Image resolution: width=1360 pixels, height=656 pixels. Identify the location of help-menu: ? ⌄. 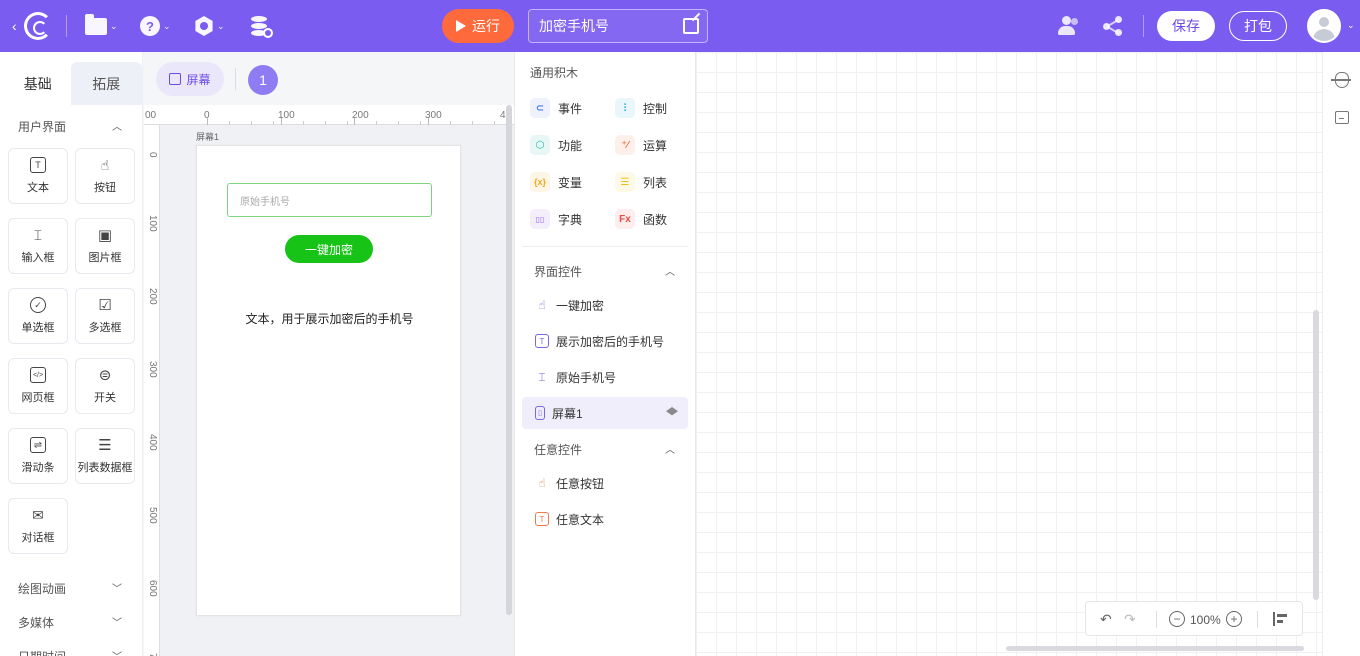
(155, 26).